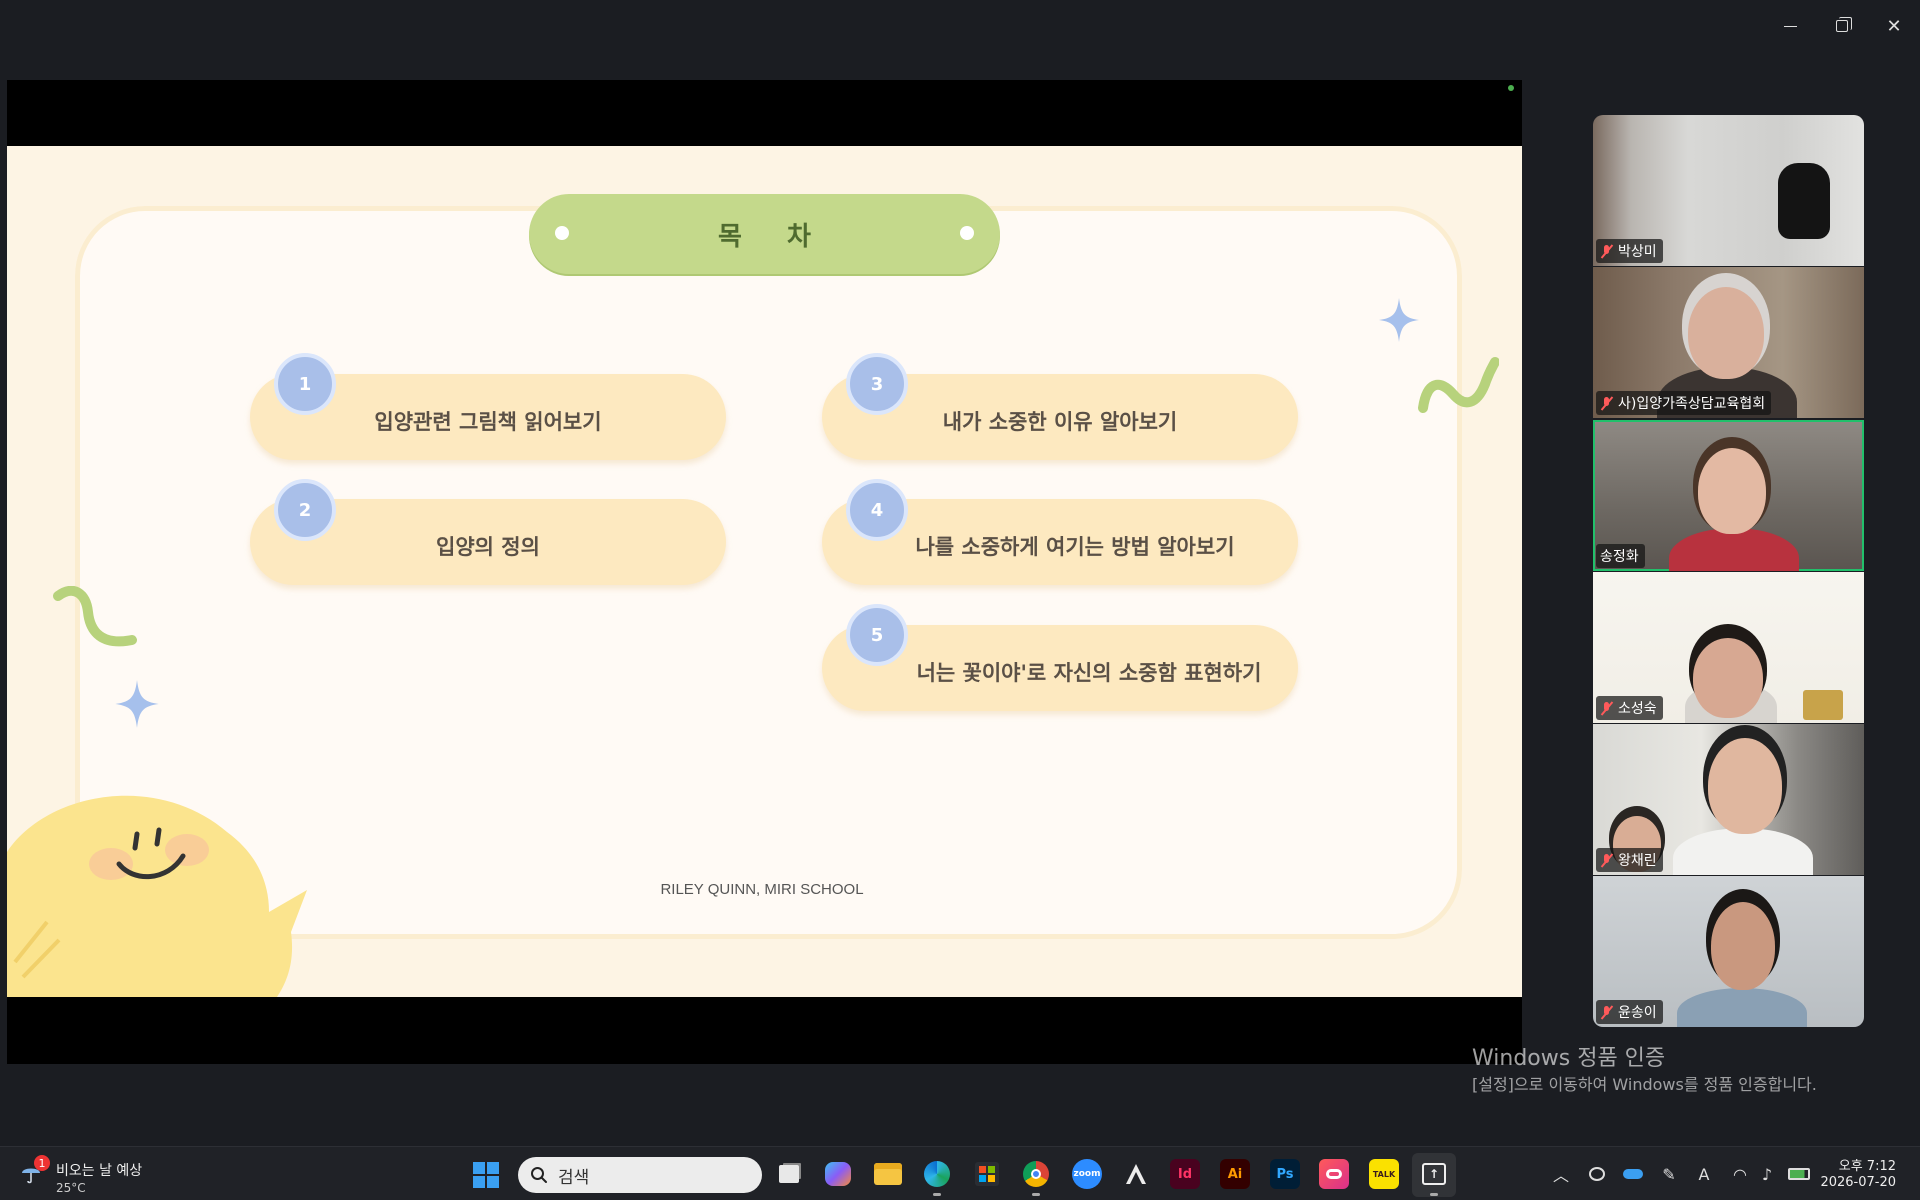  I want to click on taskbar-search: 검색, so click(640, 1175).